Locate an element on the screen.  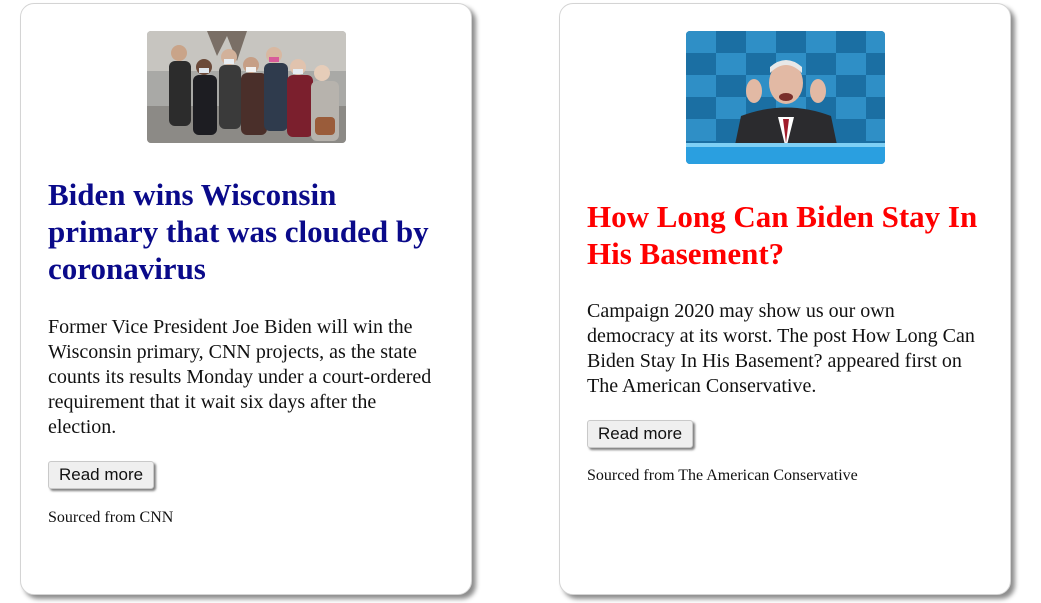
people-in-masks-photo-icon is located at coordinates (246, 87).